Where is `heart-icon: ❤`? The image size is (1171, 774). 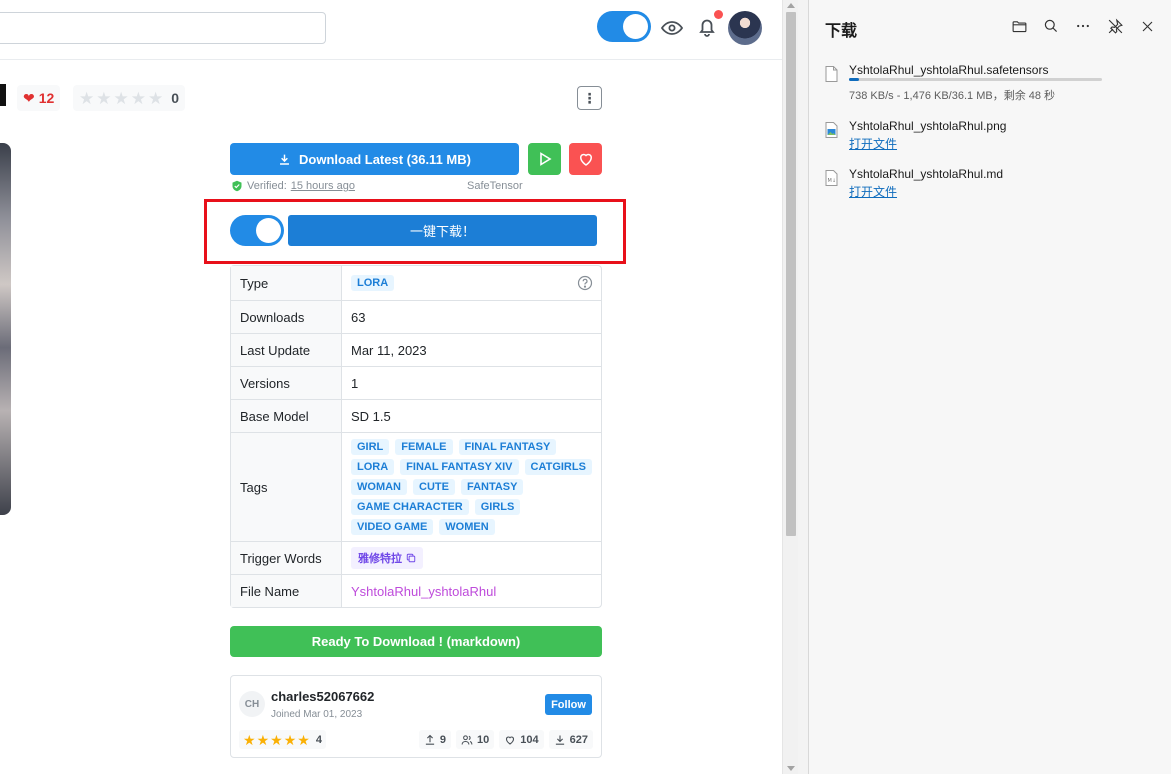 heart-icon: ❤ is located at coordinates (29, 97).